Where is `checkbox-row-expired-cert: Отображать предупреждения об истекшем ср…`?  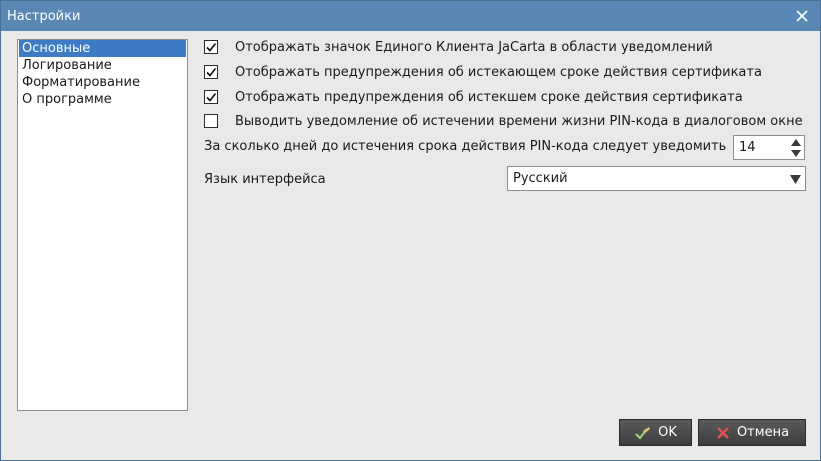
checkbox-row-expired-cert: Отображать предупреждения об истекшем ср… is located at coordinates (473, 97).